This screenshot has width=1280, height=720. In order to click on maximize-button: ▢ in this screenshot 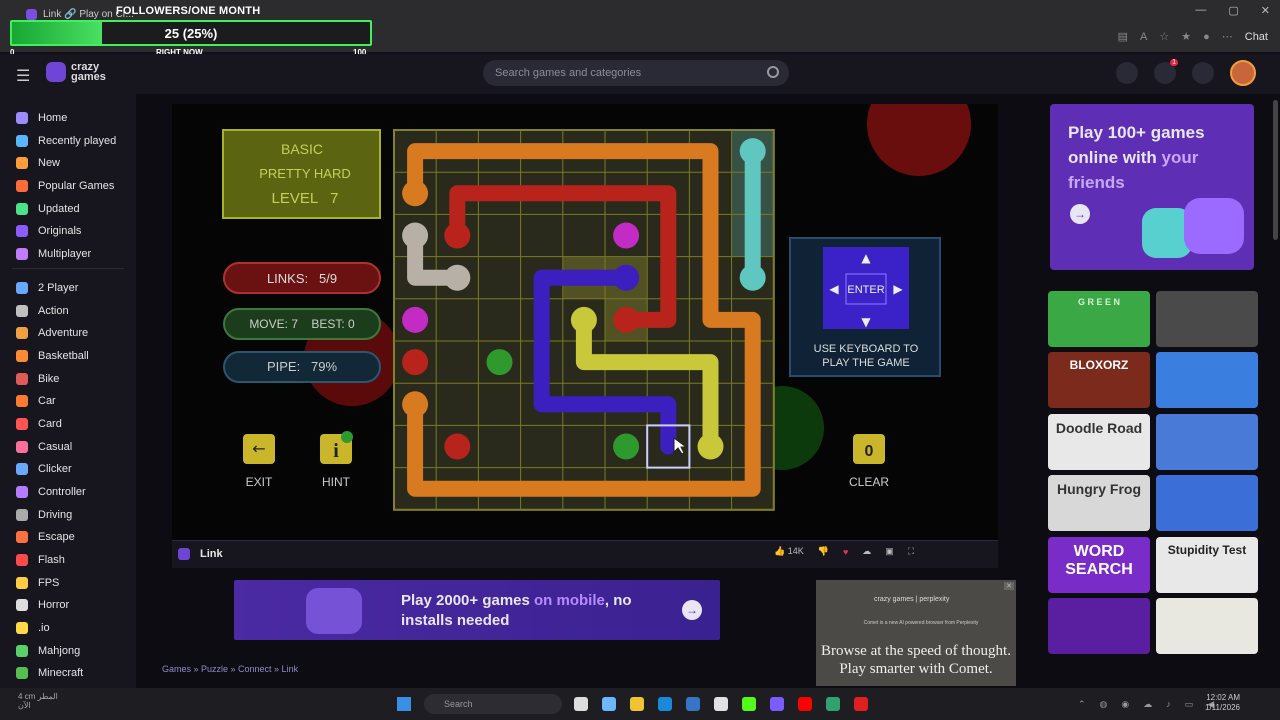, I will do `click(1233, 10)`.